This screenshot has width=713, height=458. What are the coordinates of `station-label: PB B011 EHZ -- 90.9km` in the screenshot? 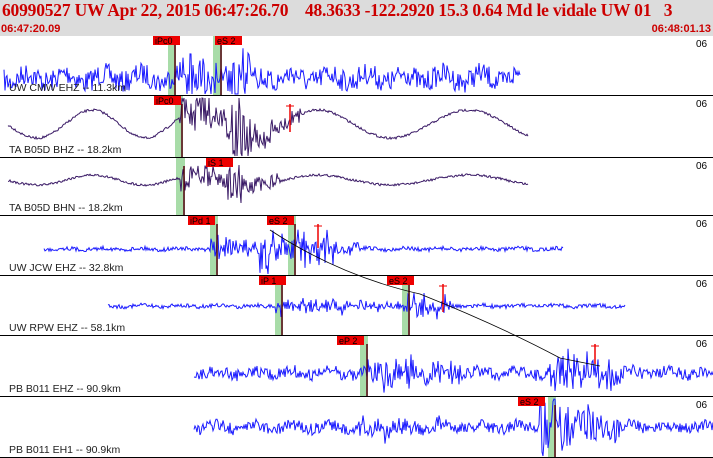 It's located at (65, 389).